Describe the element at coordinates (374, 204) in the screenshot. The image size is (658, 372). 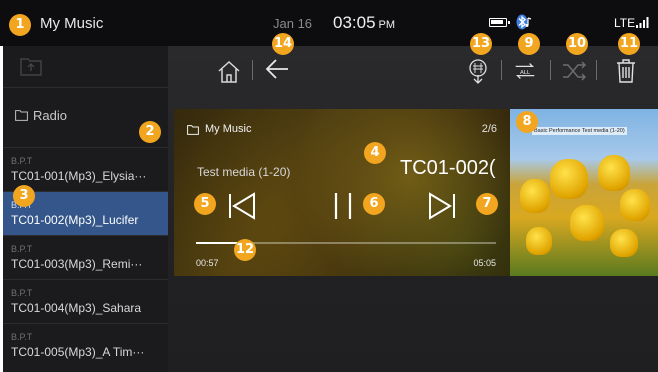
I see `annotation-badge: 6` at that location.